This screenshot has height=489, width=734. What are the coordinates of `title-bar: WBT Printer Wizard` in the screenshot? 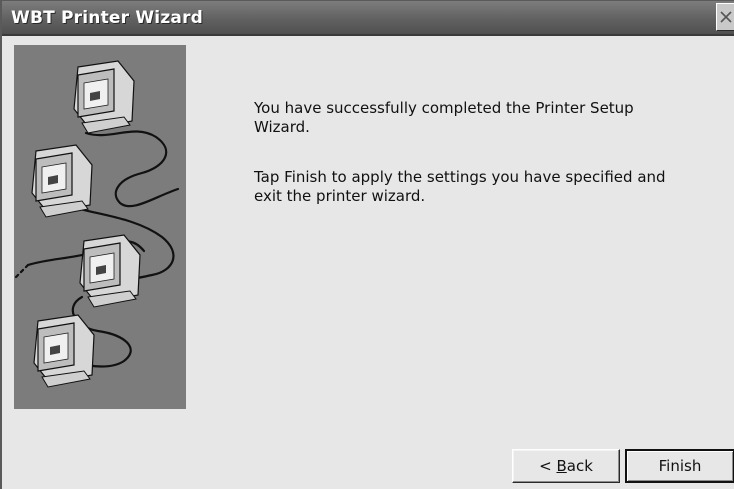 It's located at (368, 18).